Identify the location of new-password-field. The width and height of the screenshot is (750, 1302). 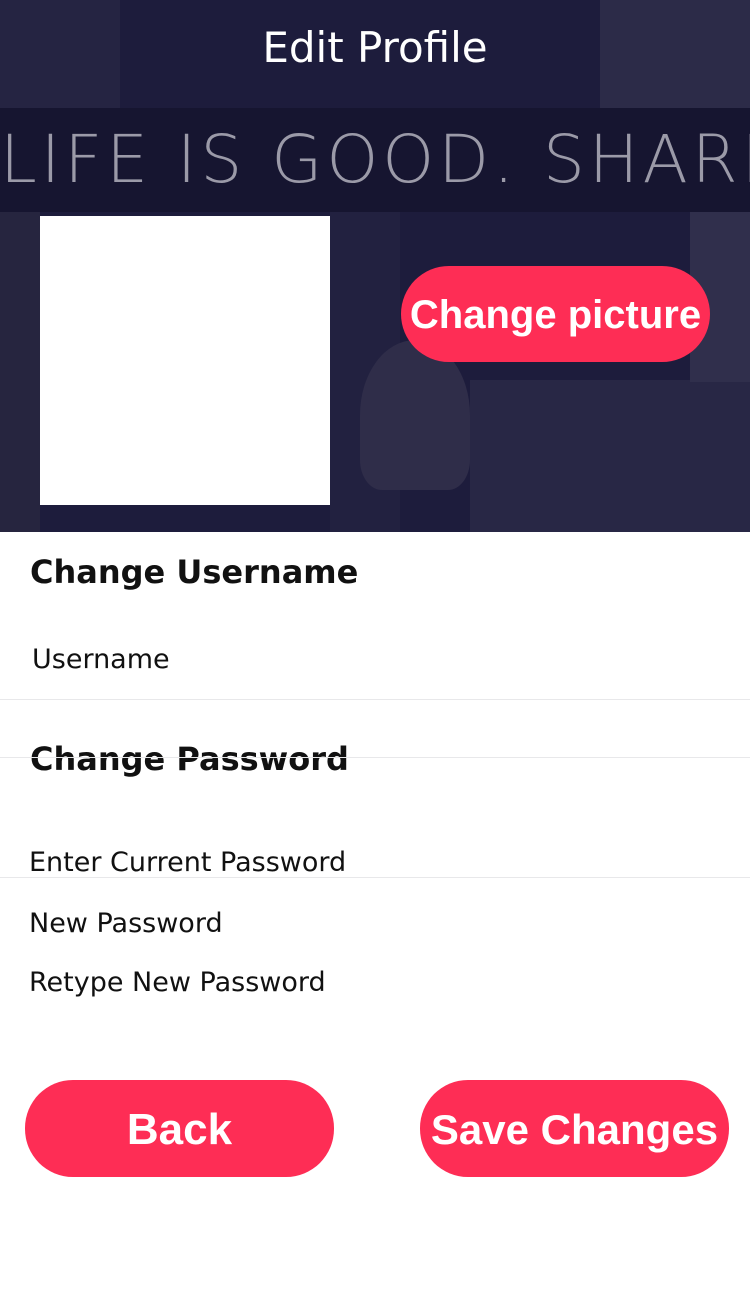
(375, 924).